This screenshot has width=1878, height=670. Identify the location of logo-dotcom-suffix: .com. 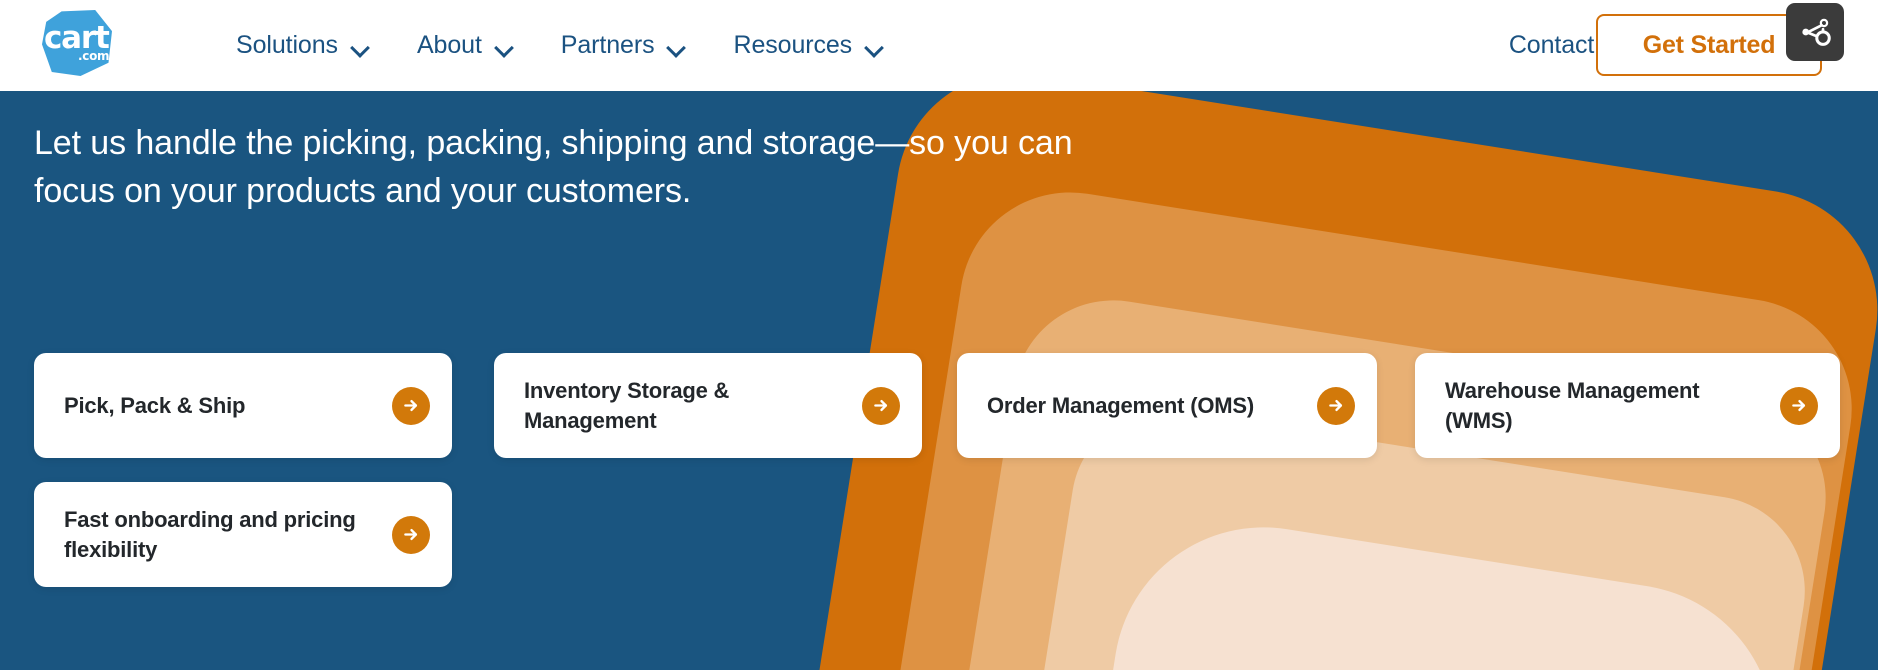
(94, 56).